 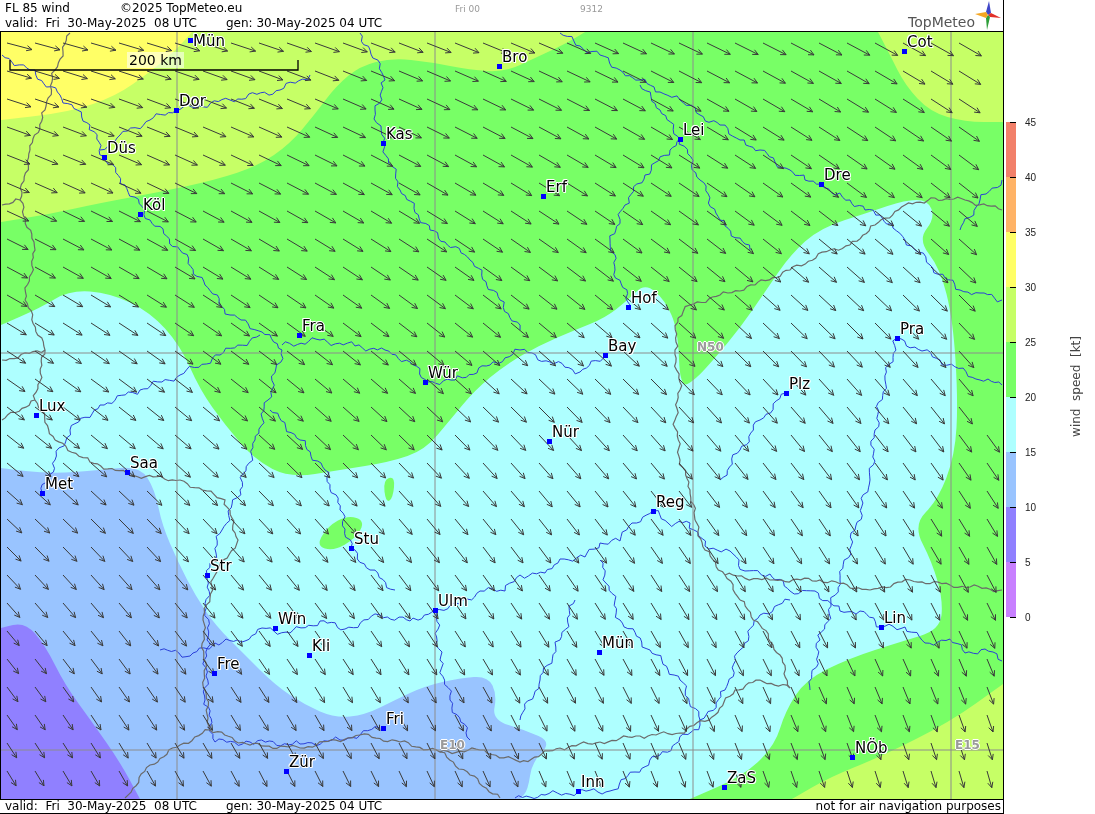 I want to click on tick-label: 0, so click(x=1028, y=617).